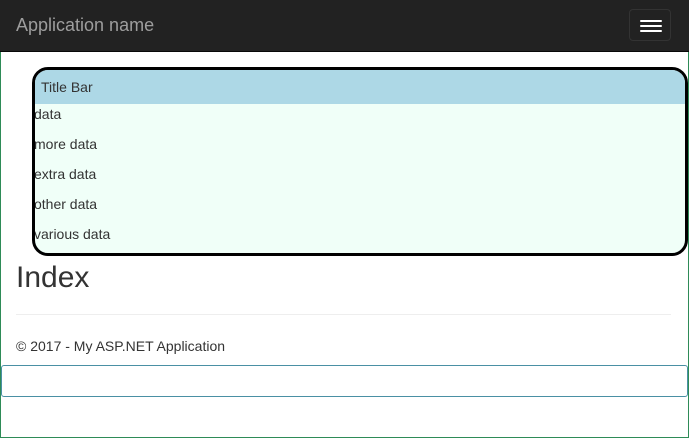  I want to click on text-input, so click(344, 381).